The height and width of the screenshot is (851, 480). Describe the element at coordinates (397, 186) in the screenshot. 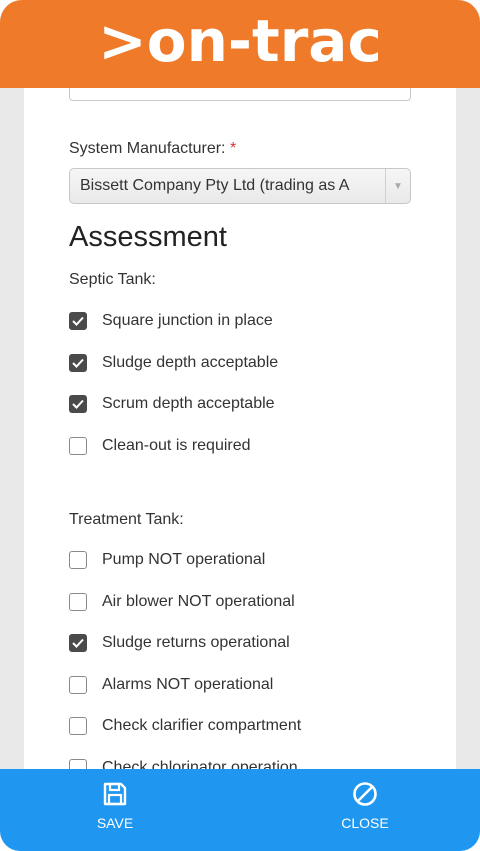

I see `chevron-down-icon: ▼` at that location.